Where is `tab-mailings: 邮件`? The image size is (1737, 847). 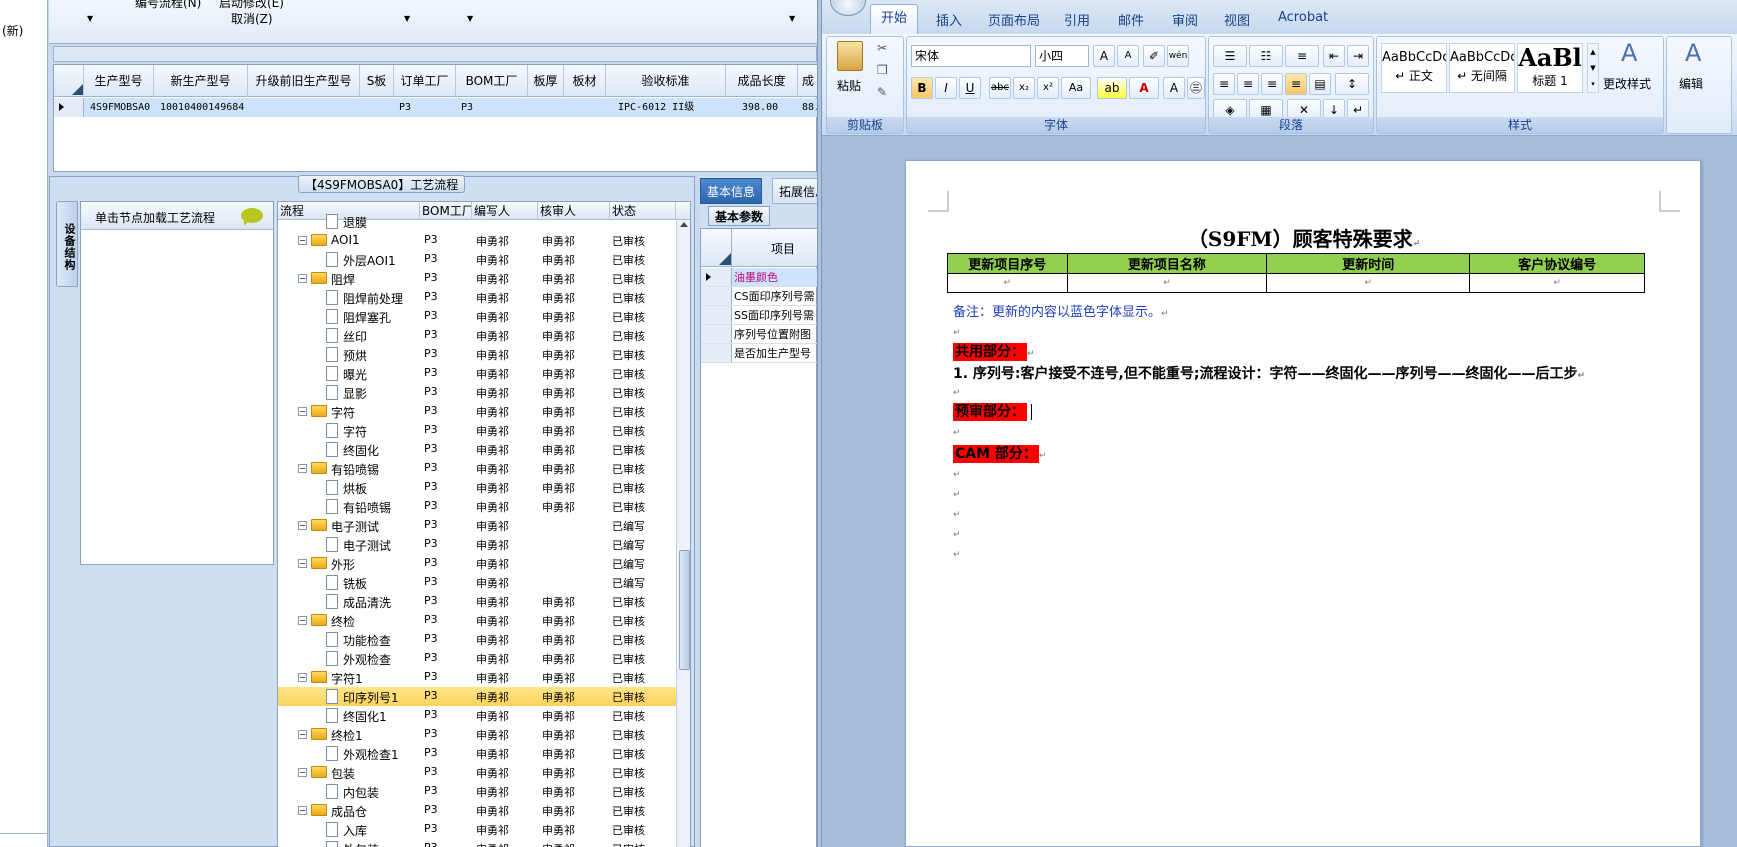
tab-mailings: 邮件 is located at coordinates (1131, 19).